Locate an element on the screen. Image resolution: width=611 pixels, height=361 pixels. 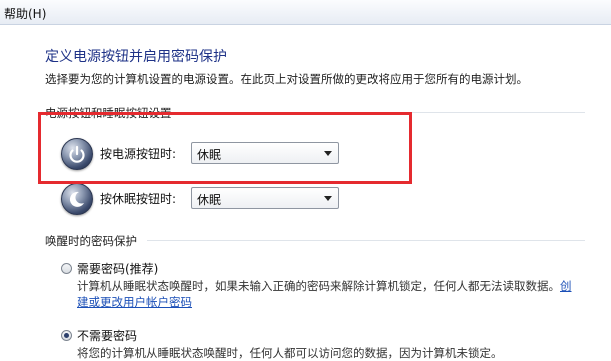
red-highlight-box is located at coordinates (225, 148).